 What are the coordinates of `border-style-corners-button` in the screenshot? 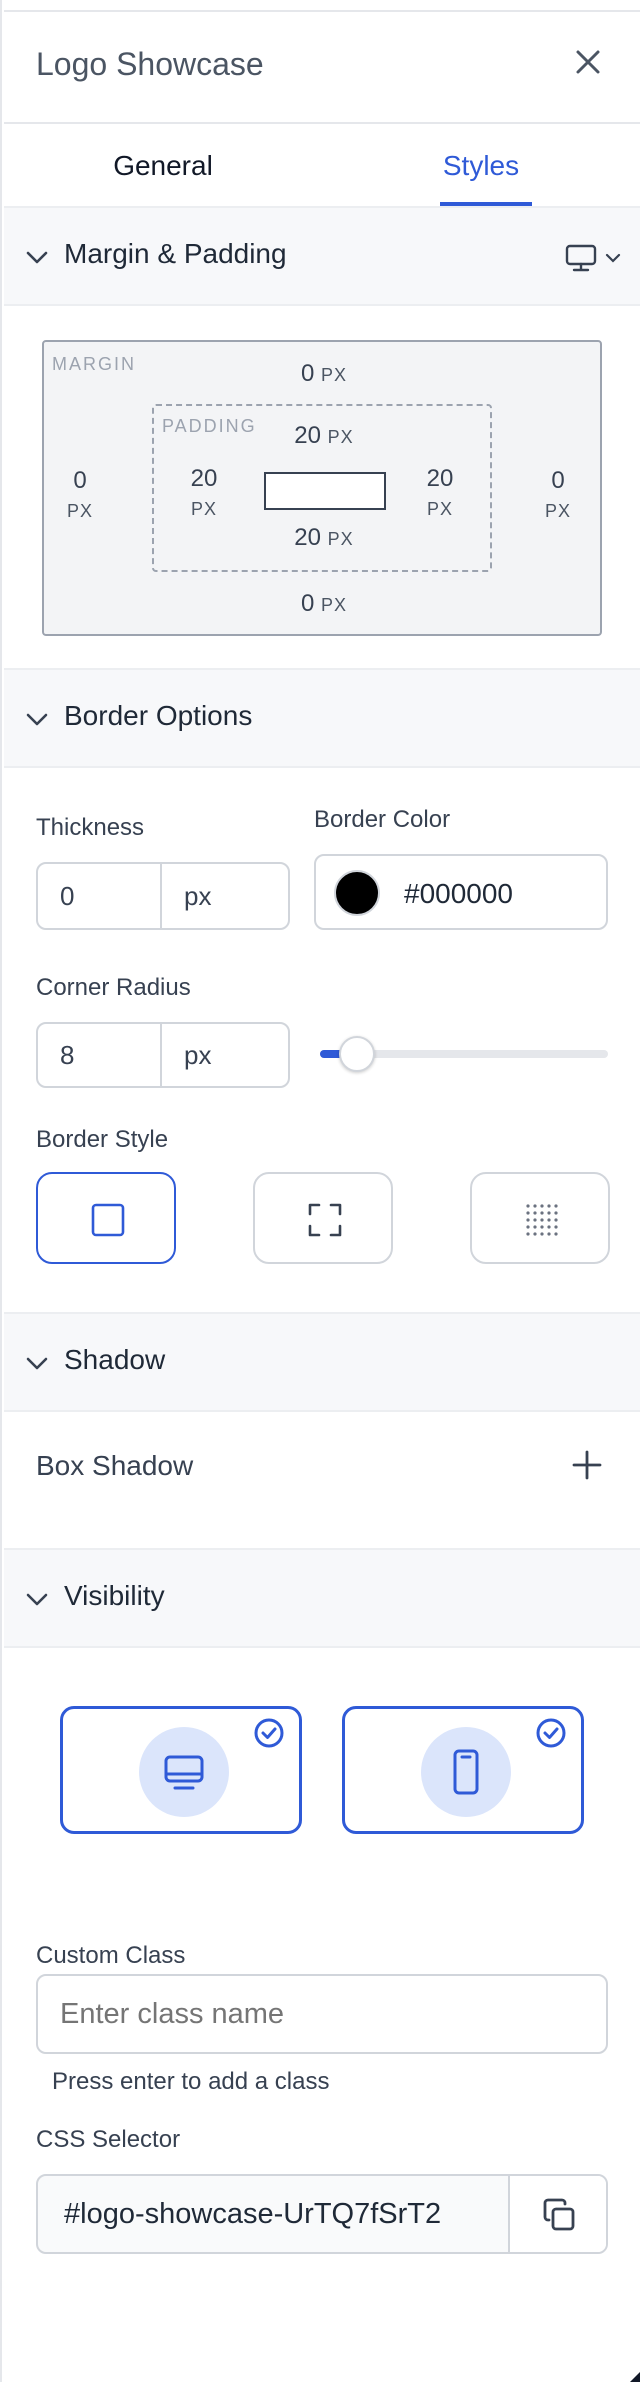 It's located at (323, 1218).